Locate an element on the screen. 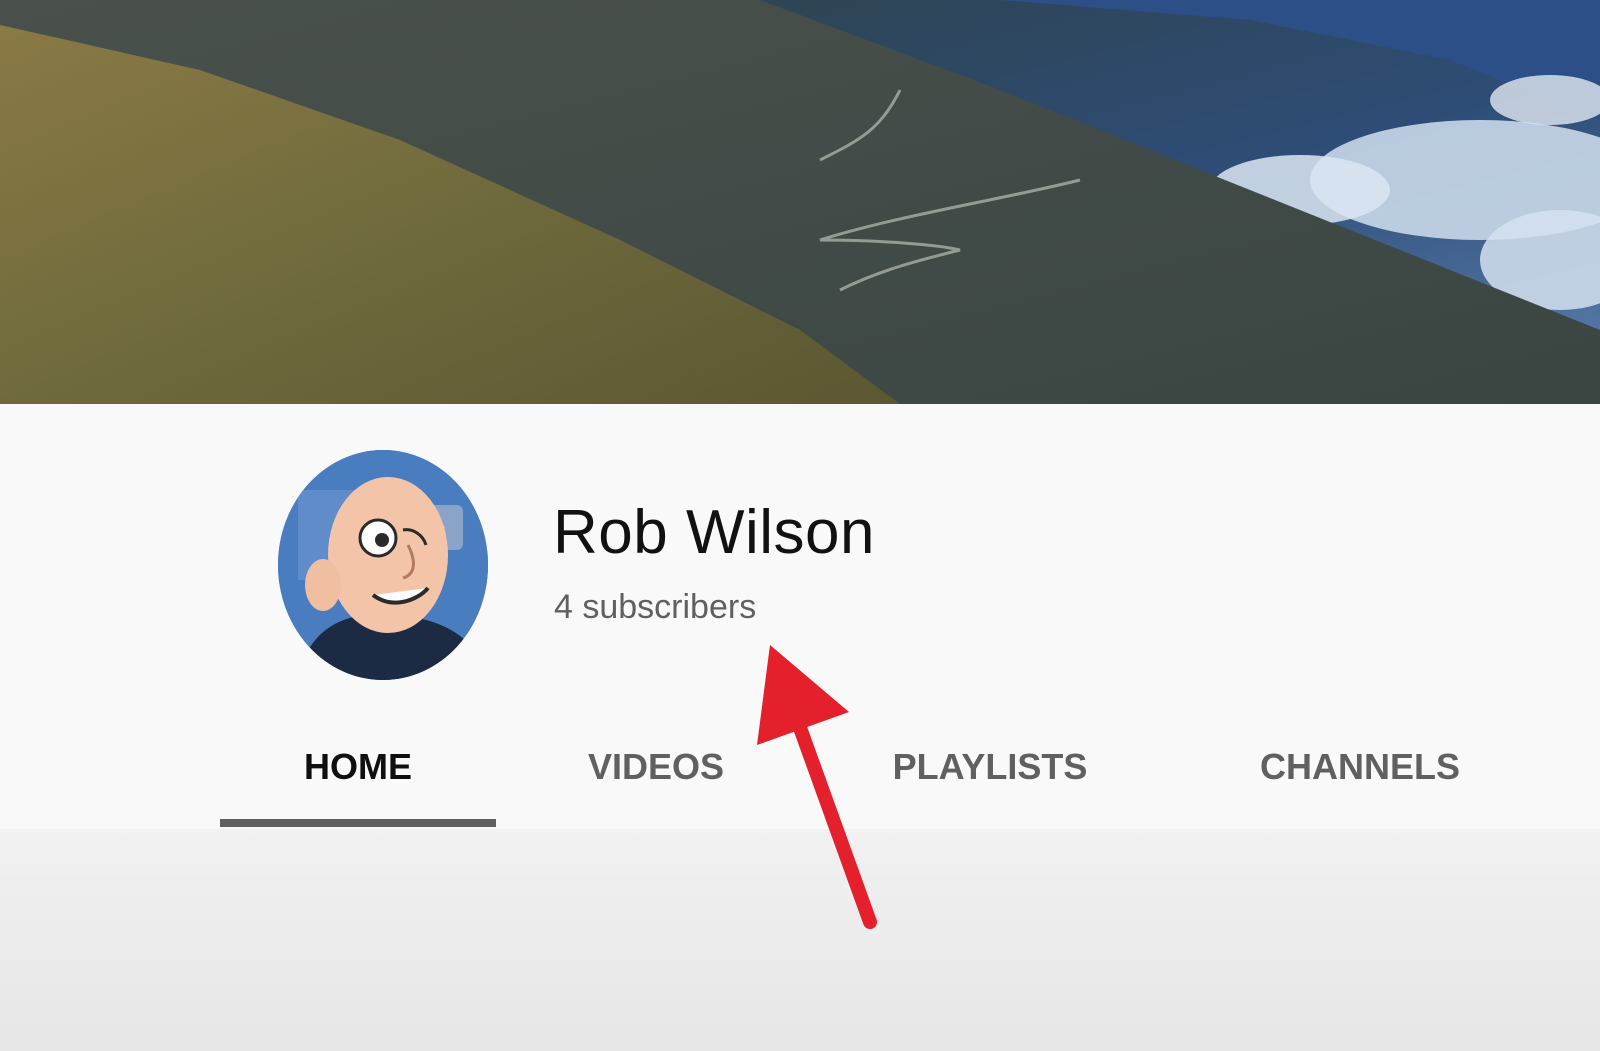 Image resolution: width=1600 pixels, height=1051 pixels. channel-tabs: HOME VIDEOS PLAYLISTS CHANNELS is located at coordinates (800, 766).